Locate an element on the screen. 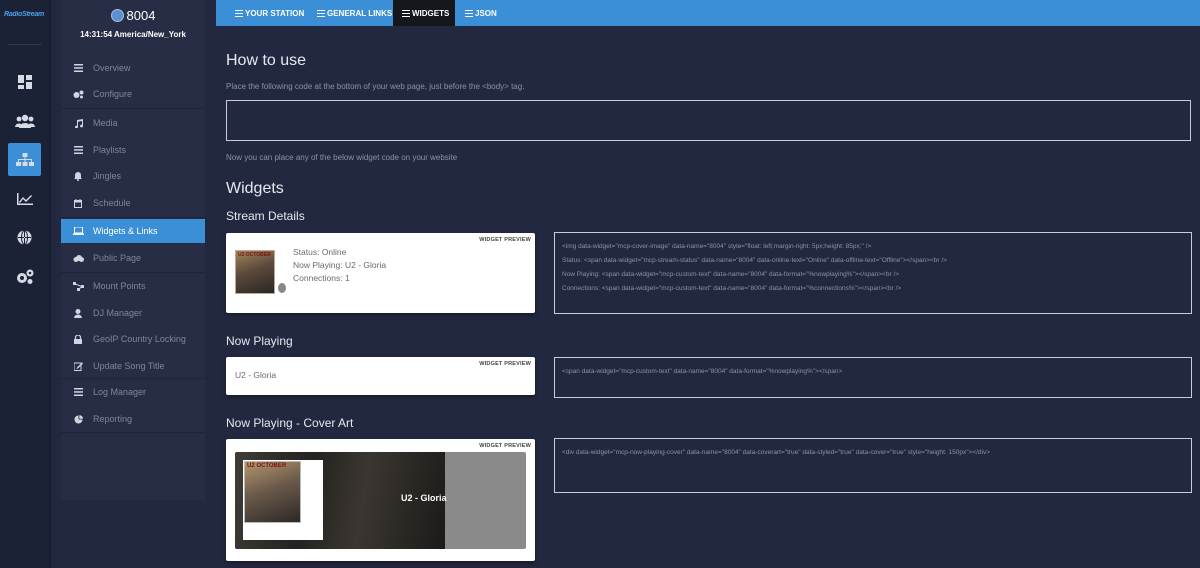 Image resolution: width=1200 pixels, height=568 pixels. sidebar-item-reporting: Reporting is located at coordinates (133, 419).